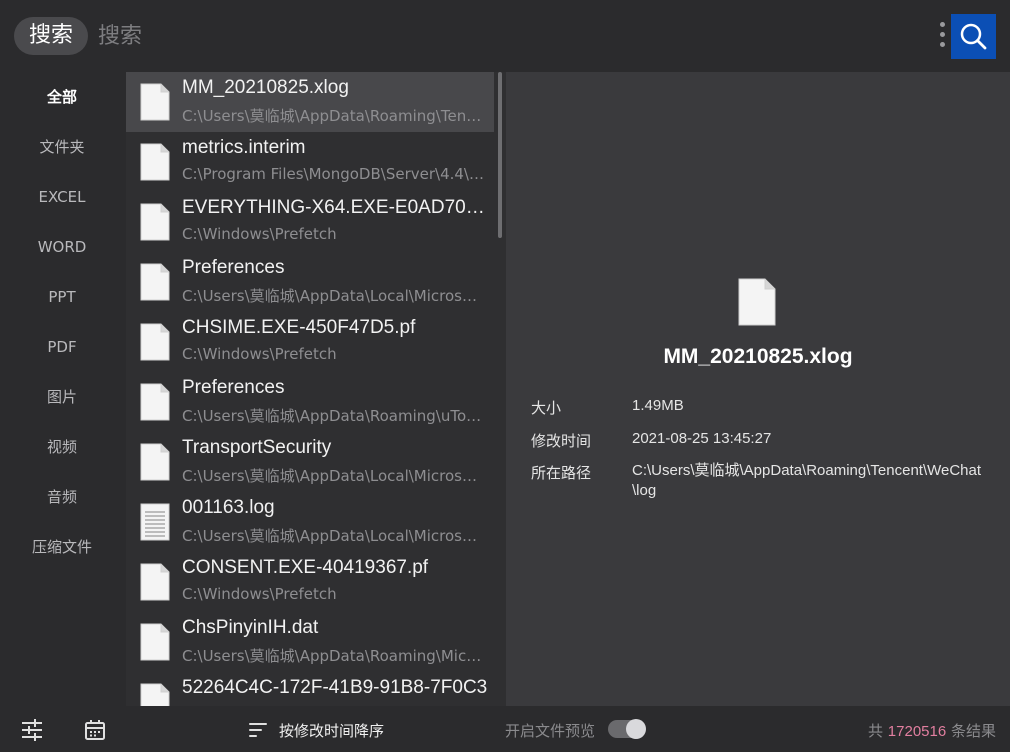 This screenshot has height=752, width=1010. What do you see at coordinates (305, 567) in the screenshot?
I see `result-name: CONSENT.EXE-40419367.pf` at bounding box center [305, 567].